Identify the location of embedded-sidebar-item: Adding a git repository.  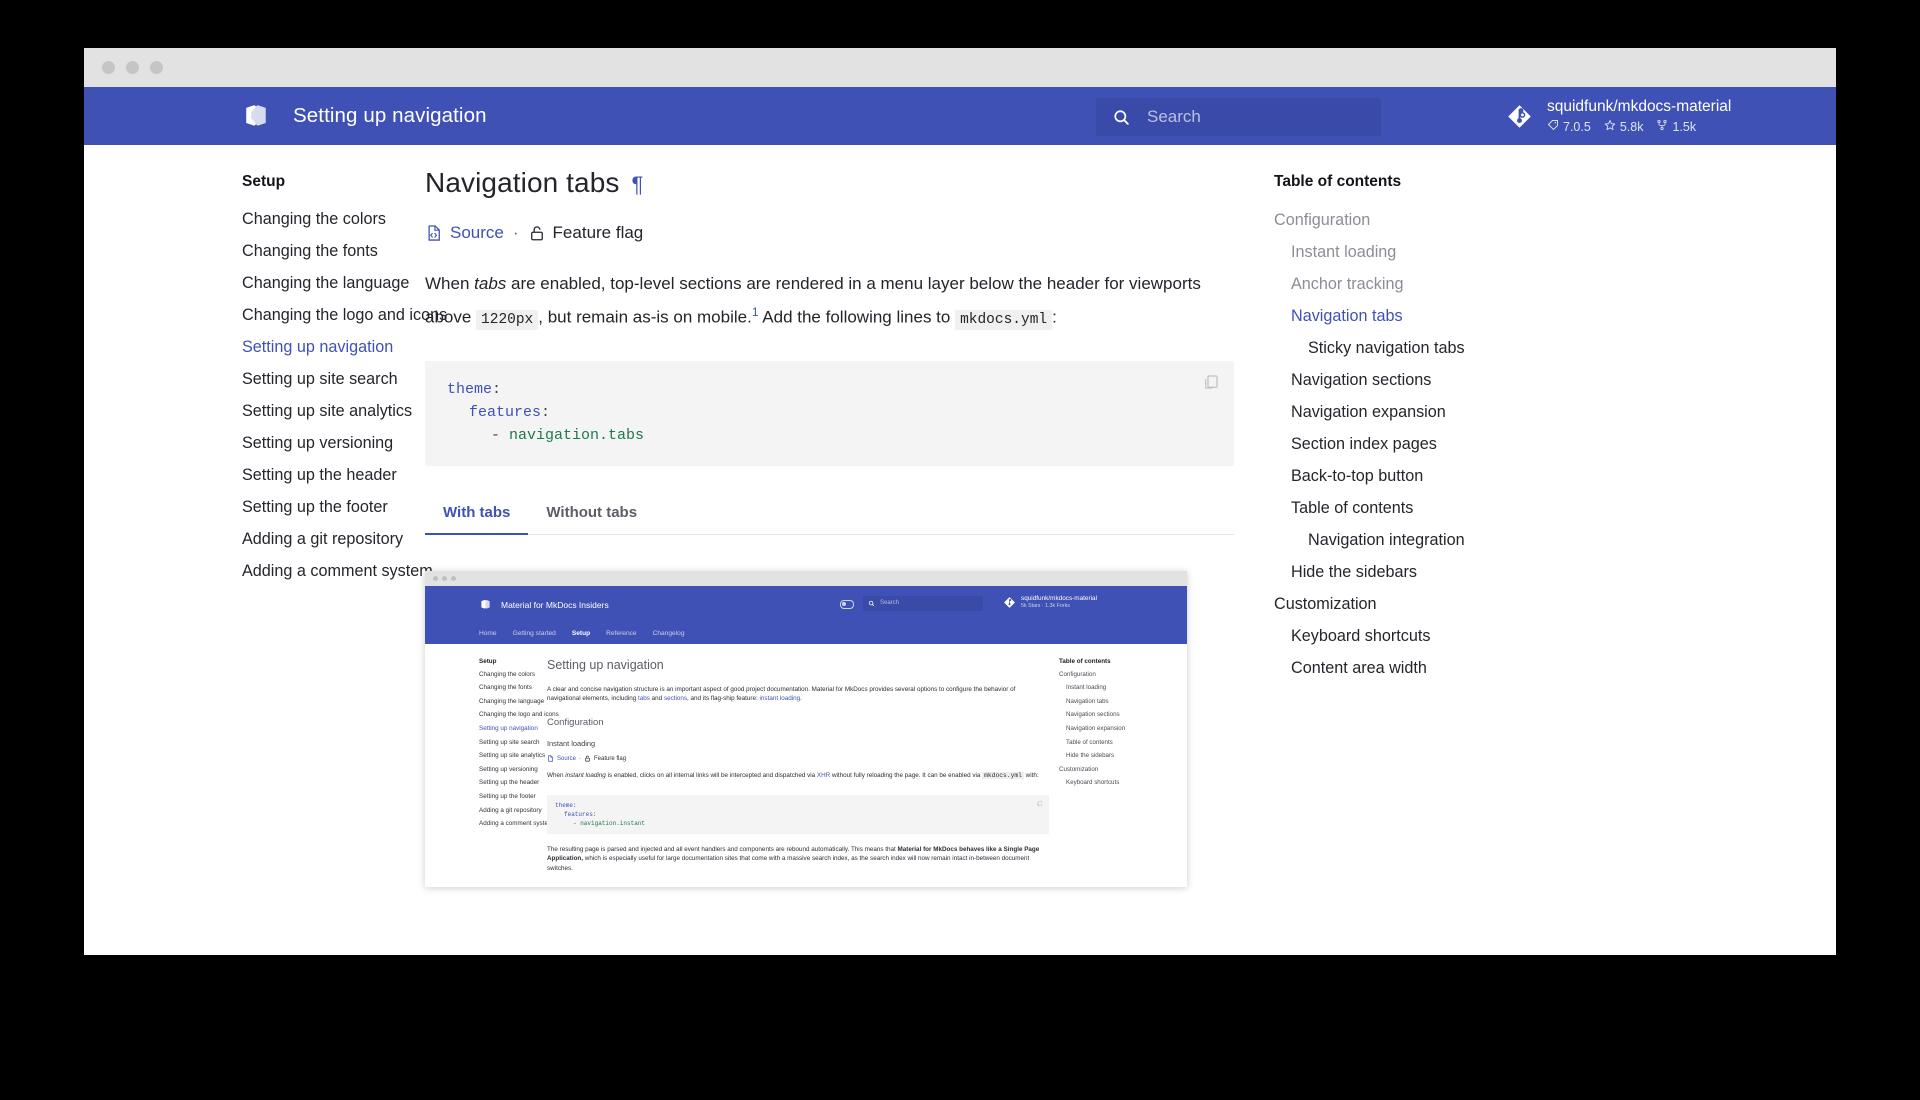
(510, 810).